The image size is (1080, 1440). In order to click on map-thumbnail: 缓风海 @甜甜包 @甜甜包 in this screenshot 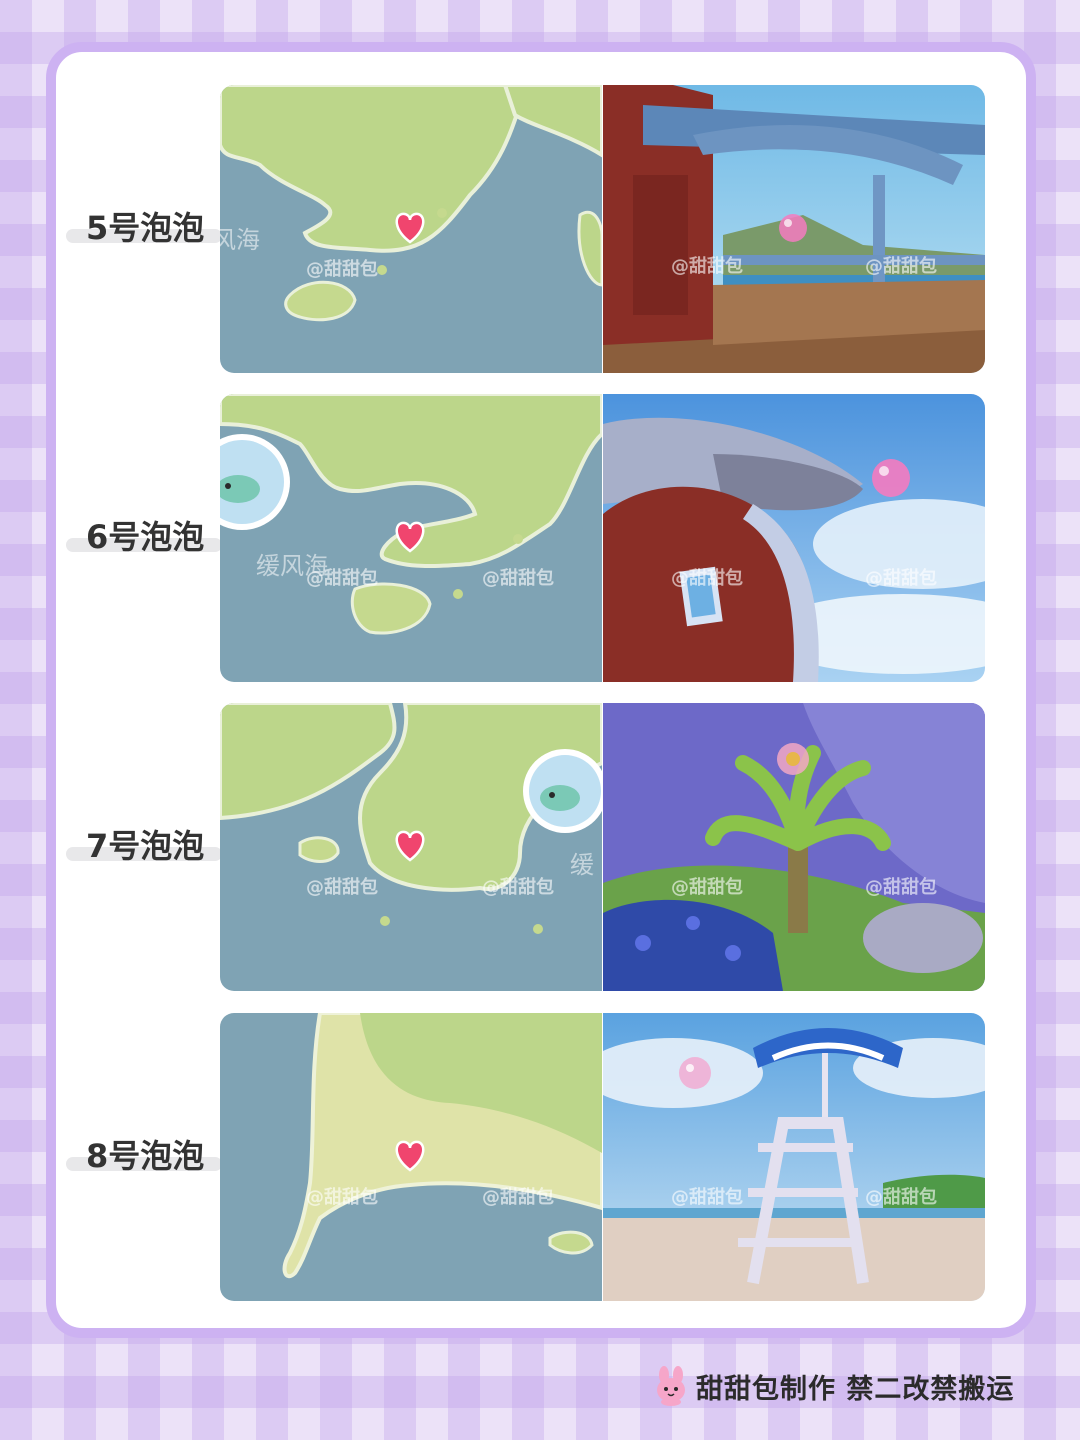, I will do `click(411, 538)`.